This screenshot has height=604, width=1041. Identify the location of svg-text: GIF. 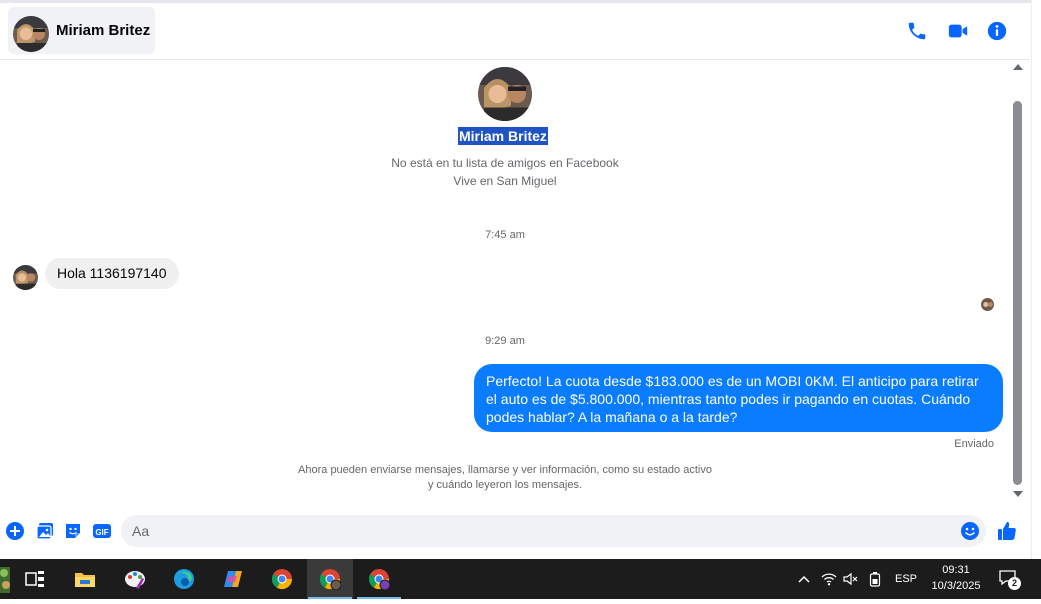
(101, 532).